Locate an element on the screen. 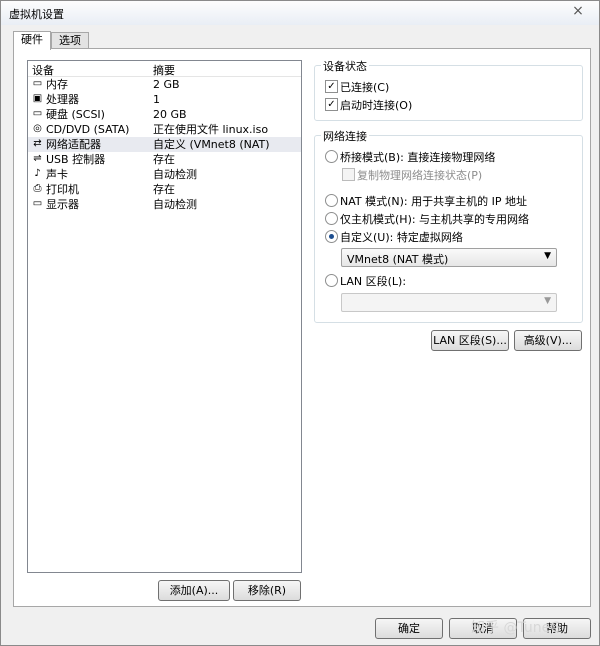 Image resolution: width=600 pixels, height=646 pixels. device-name: CD/DVD (SATA) is located at coordinates (88, 129).